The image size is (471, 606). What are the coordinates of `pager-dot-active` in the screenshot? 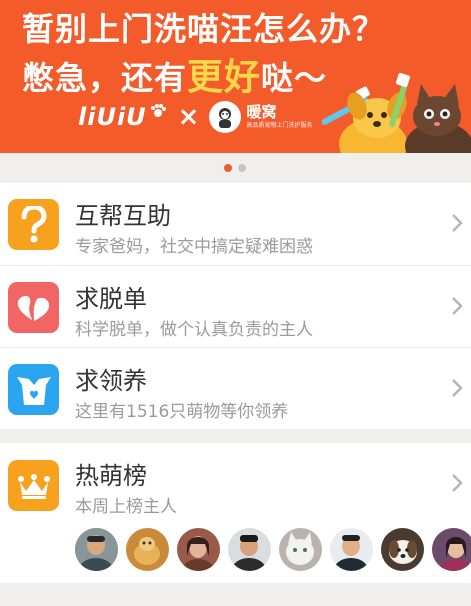 It's located at (228, 168).